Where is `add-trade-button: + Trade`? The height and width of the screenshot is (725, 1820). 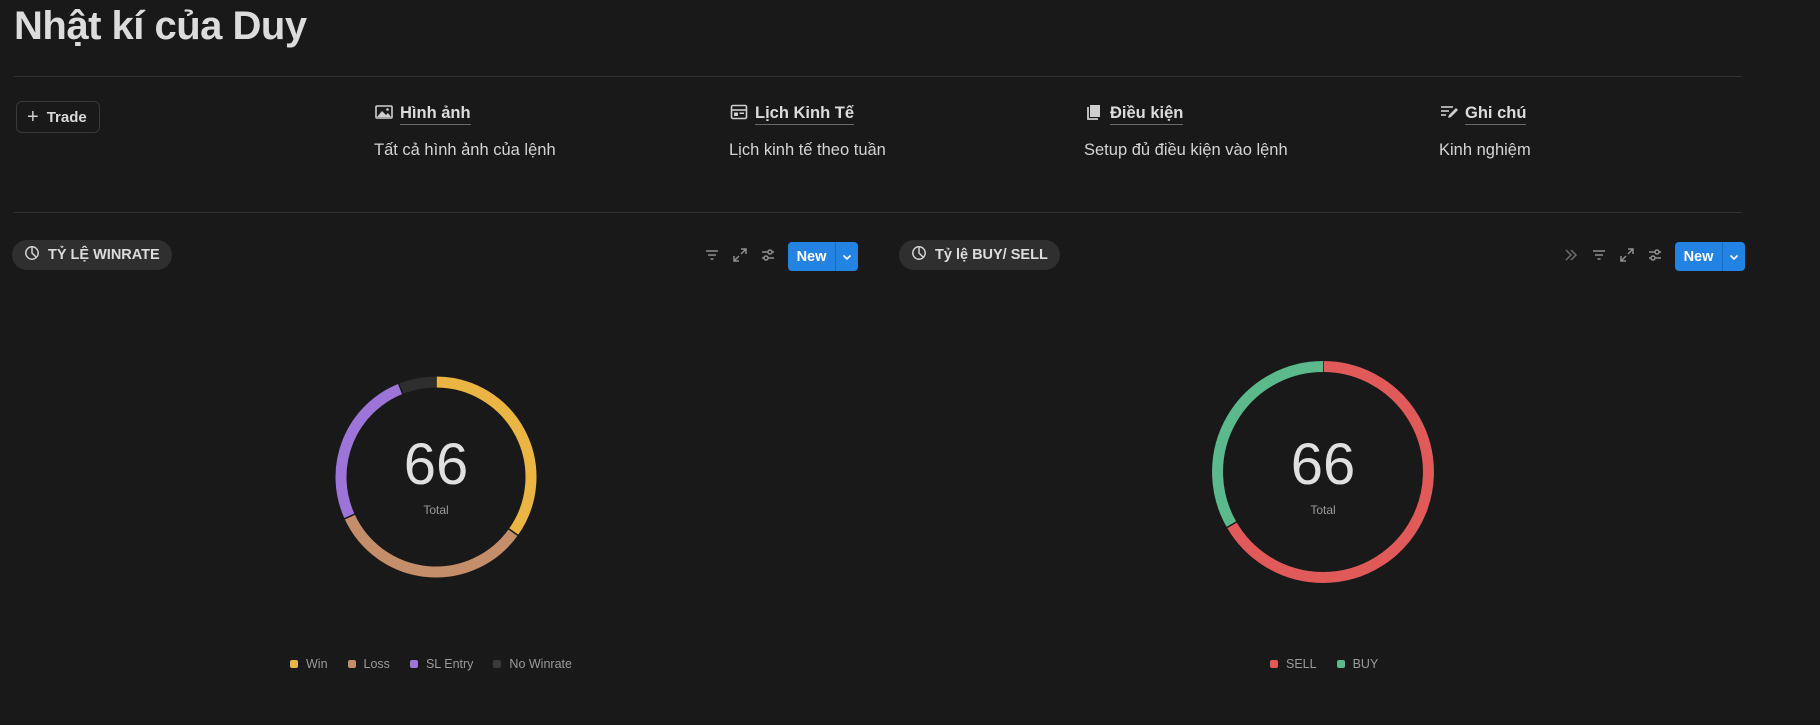
add-trade-button: + Trade is located at coordinates (58, 117).